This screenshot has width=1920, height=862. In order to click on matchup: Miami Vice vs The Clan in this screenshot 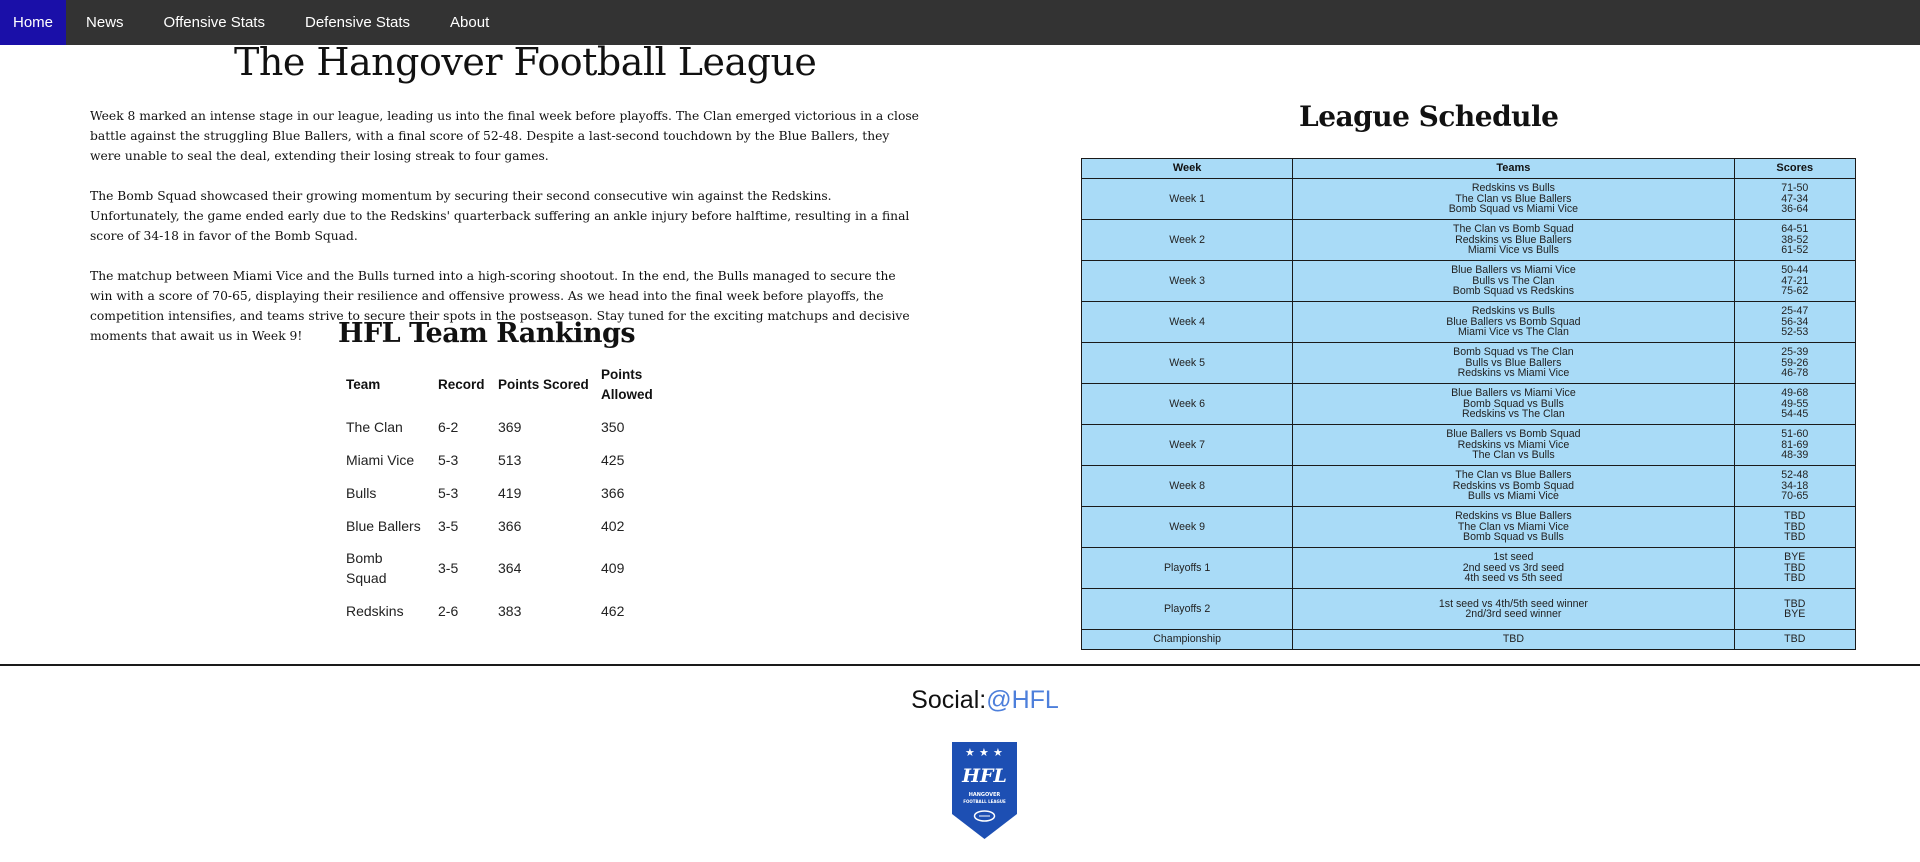, I will do `click(1513, 332)`.